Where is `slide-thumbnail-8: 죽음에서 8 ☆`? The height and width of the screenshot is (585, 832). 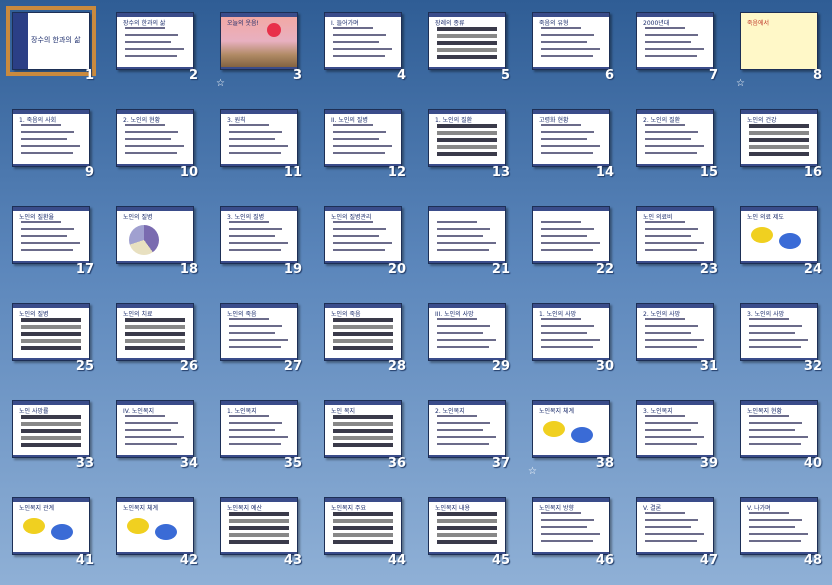 slide-thumbnail-8: 죽음에서 8 ☆ is located at coordinates (780, 48).